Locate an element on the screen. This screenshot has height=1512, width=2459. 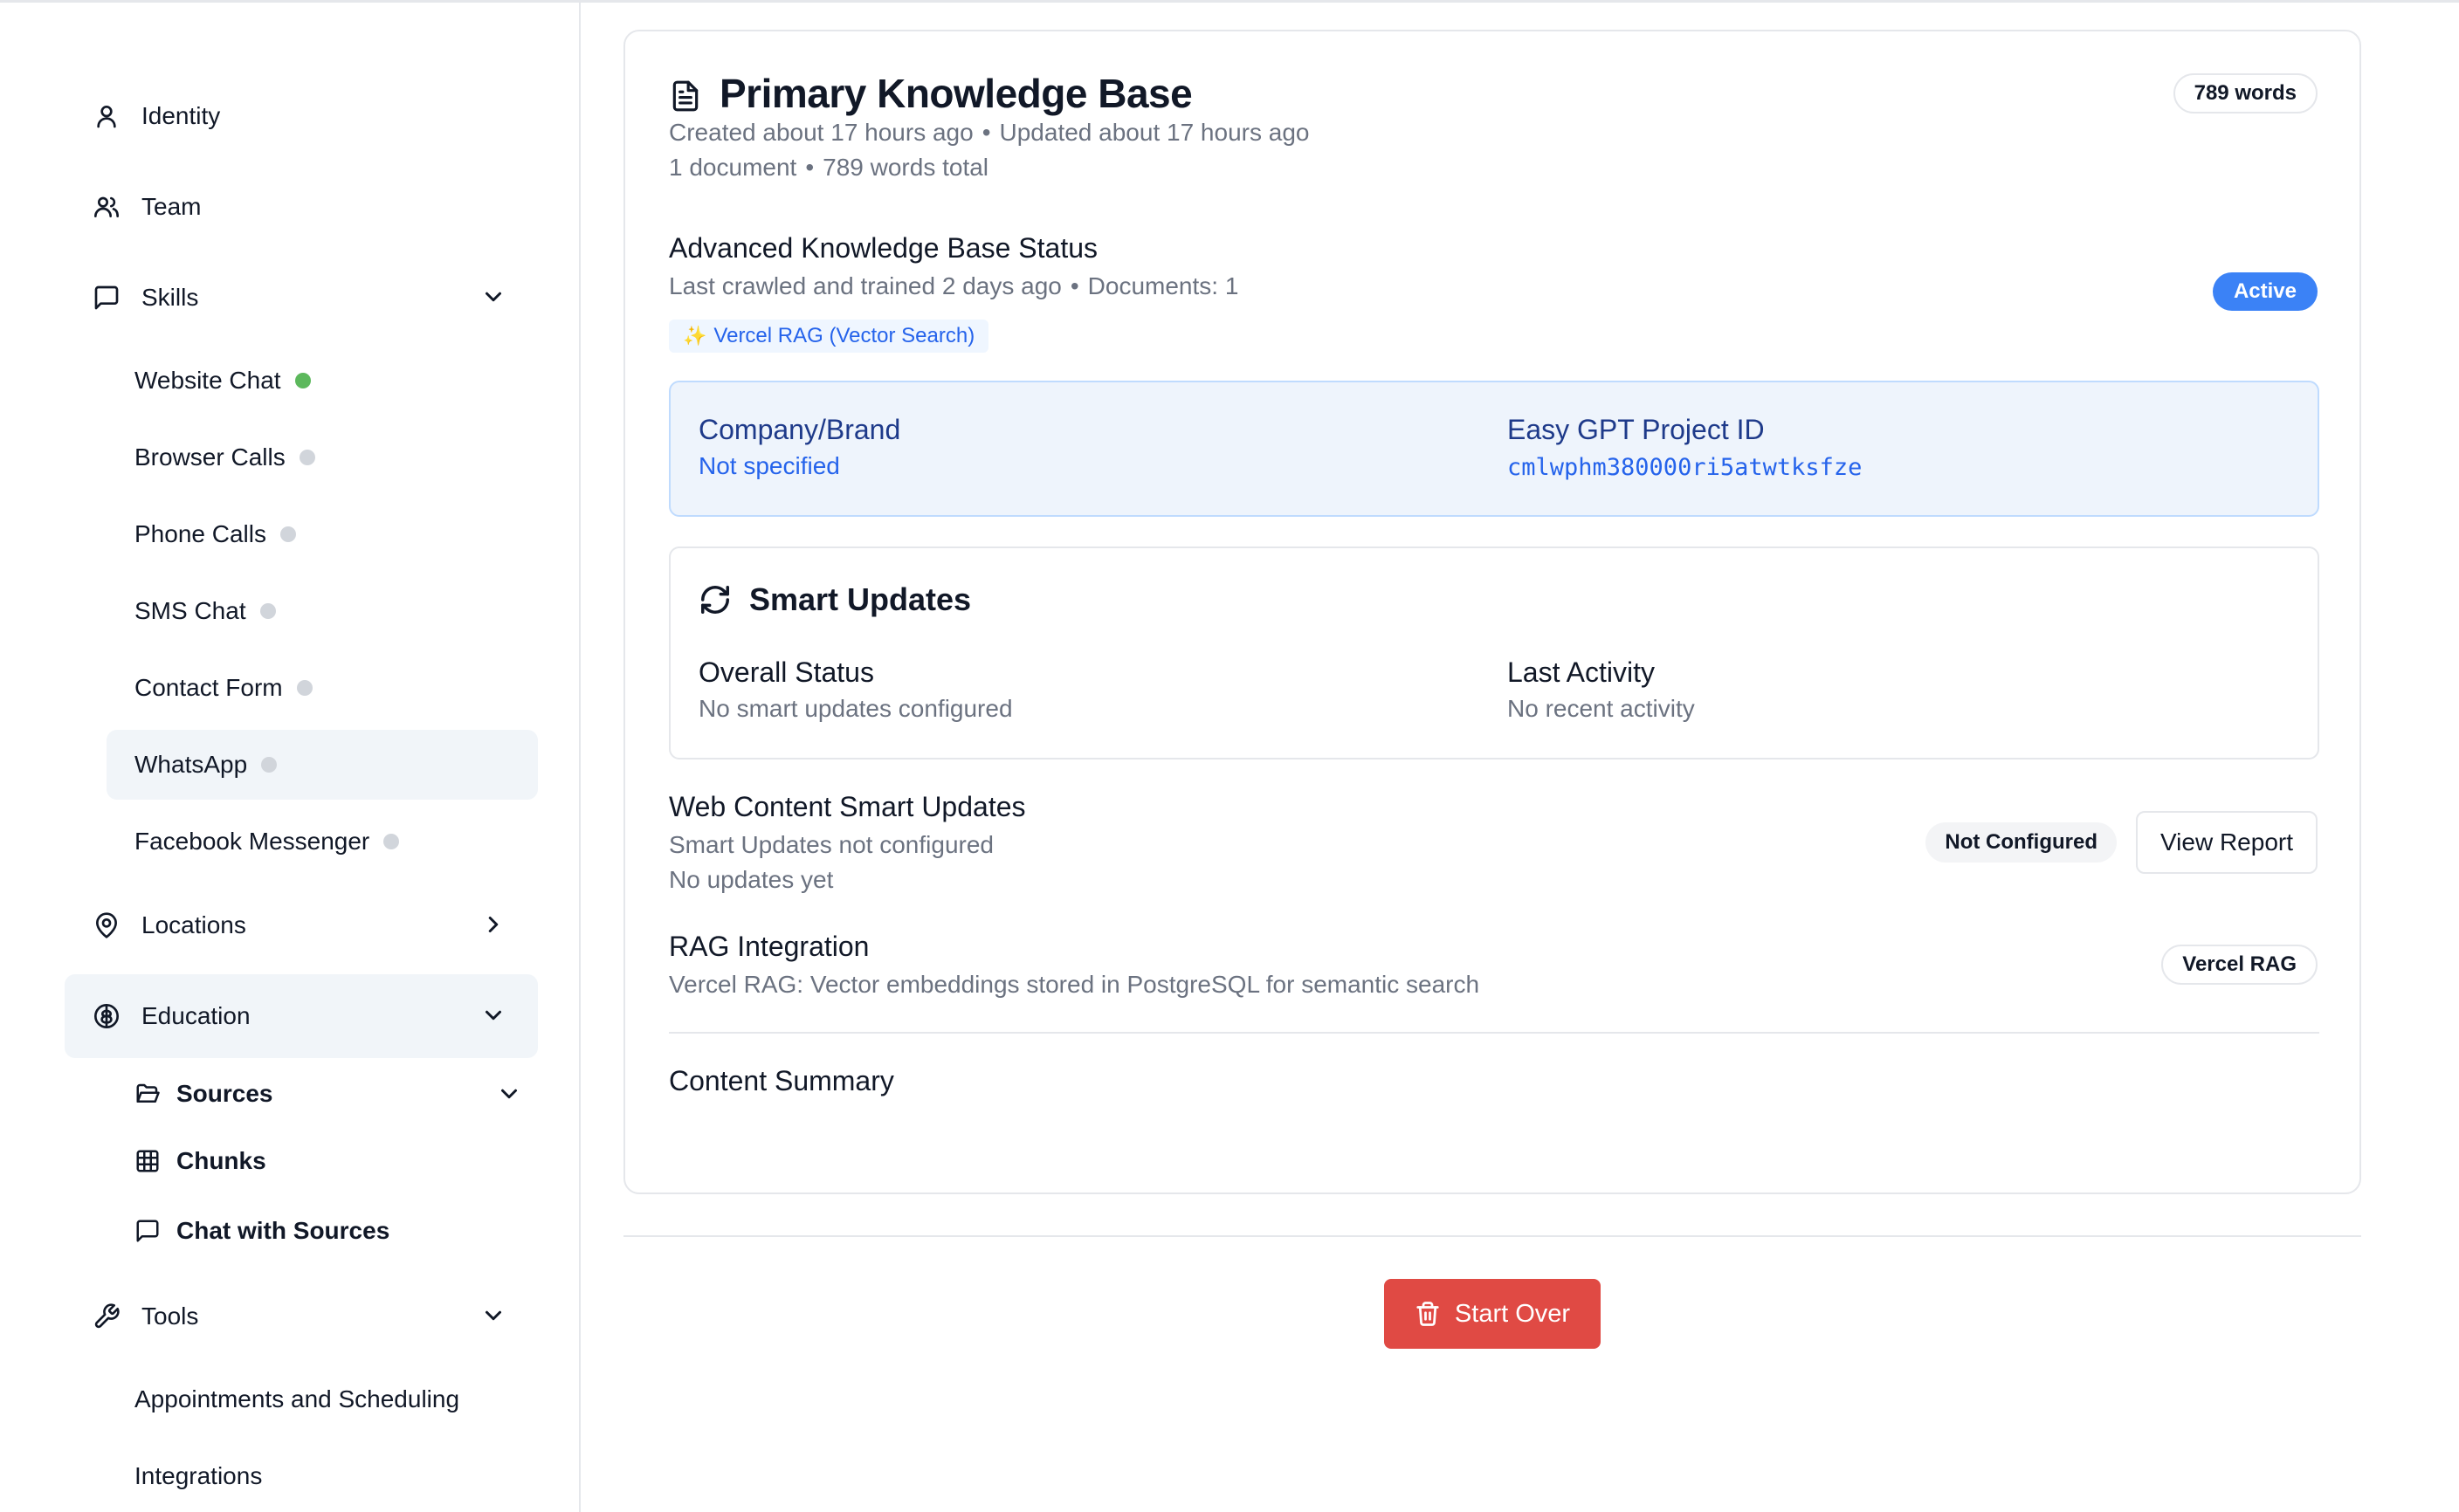
skill-facebook-messenger: Facebook Messenger is located at coordinates (322, 842).